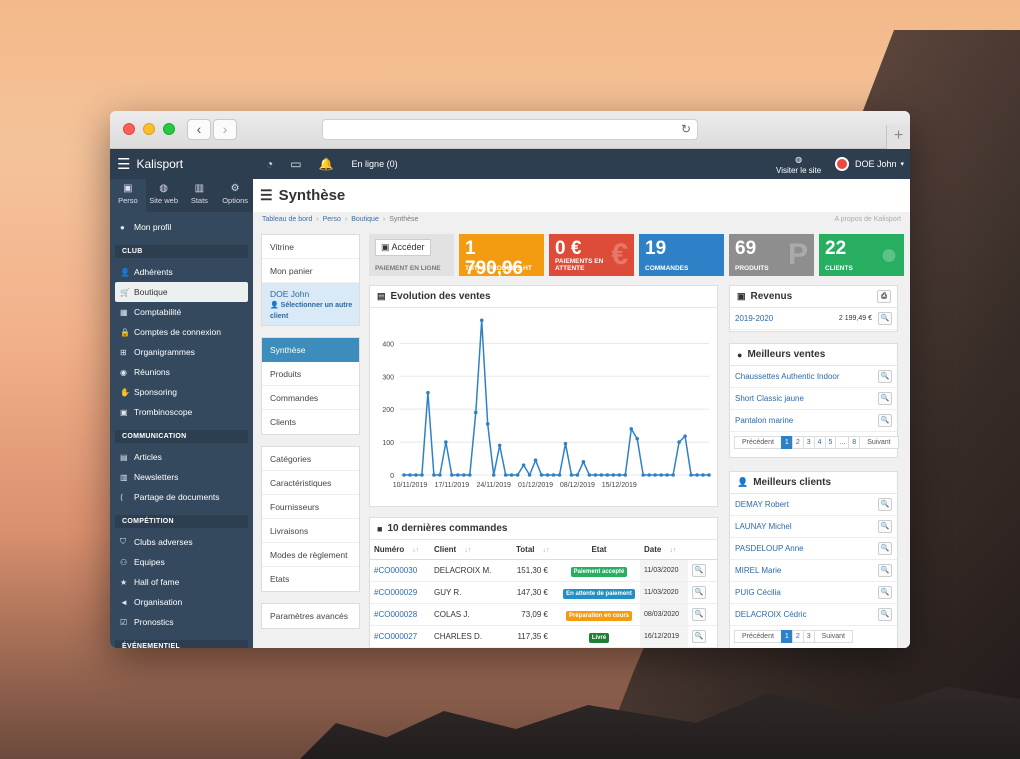  I want to click on sidebar-item: ◉ Réunions, so click(181, 372).